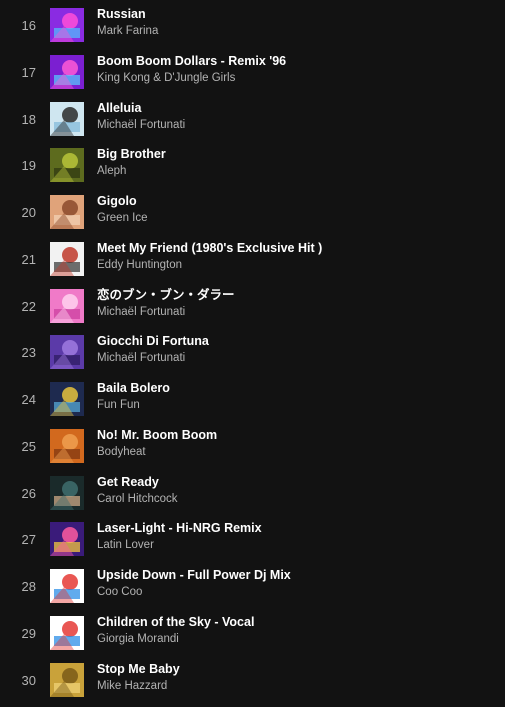  What do you see at coordinates (252, 123) in the screenshot?
I see `track-row: 18 Alleluia Michaël Fortunati` at bounding box center [252, 123].